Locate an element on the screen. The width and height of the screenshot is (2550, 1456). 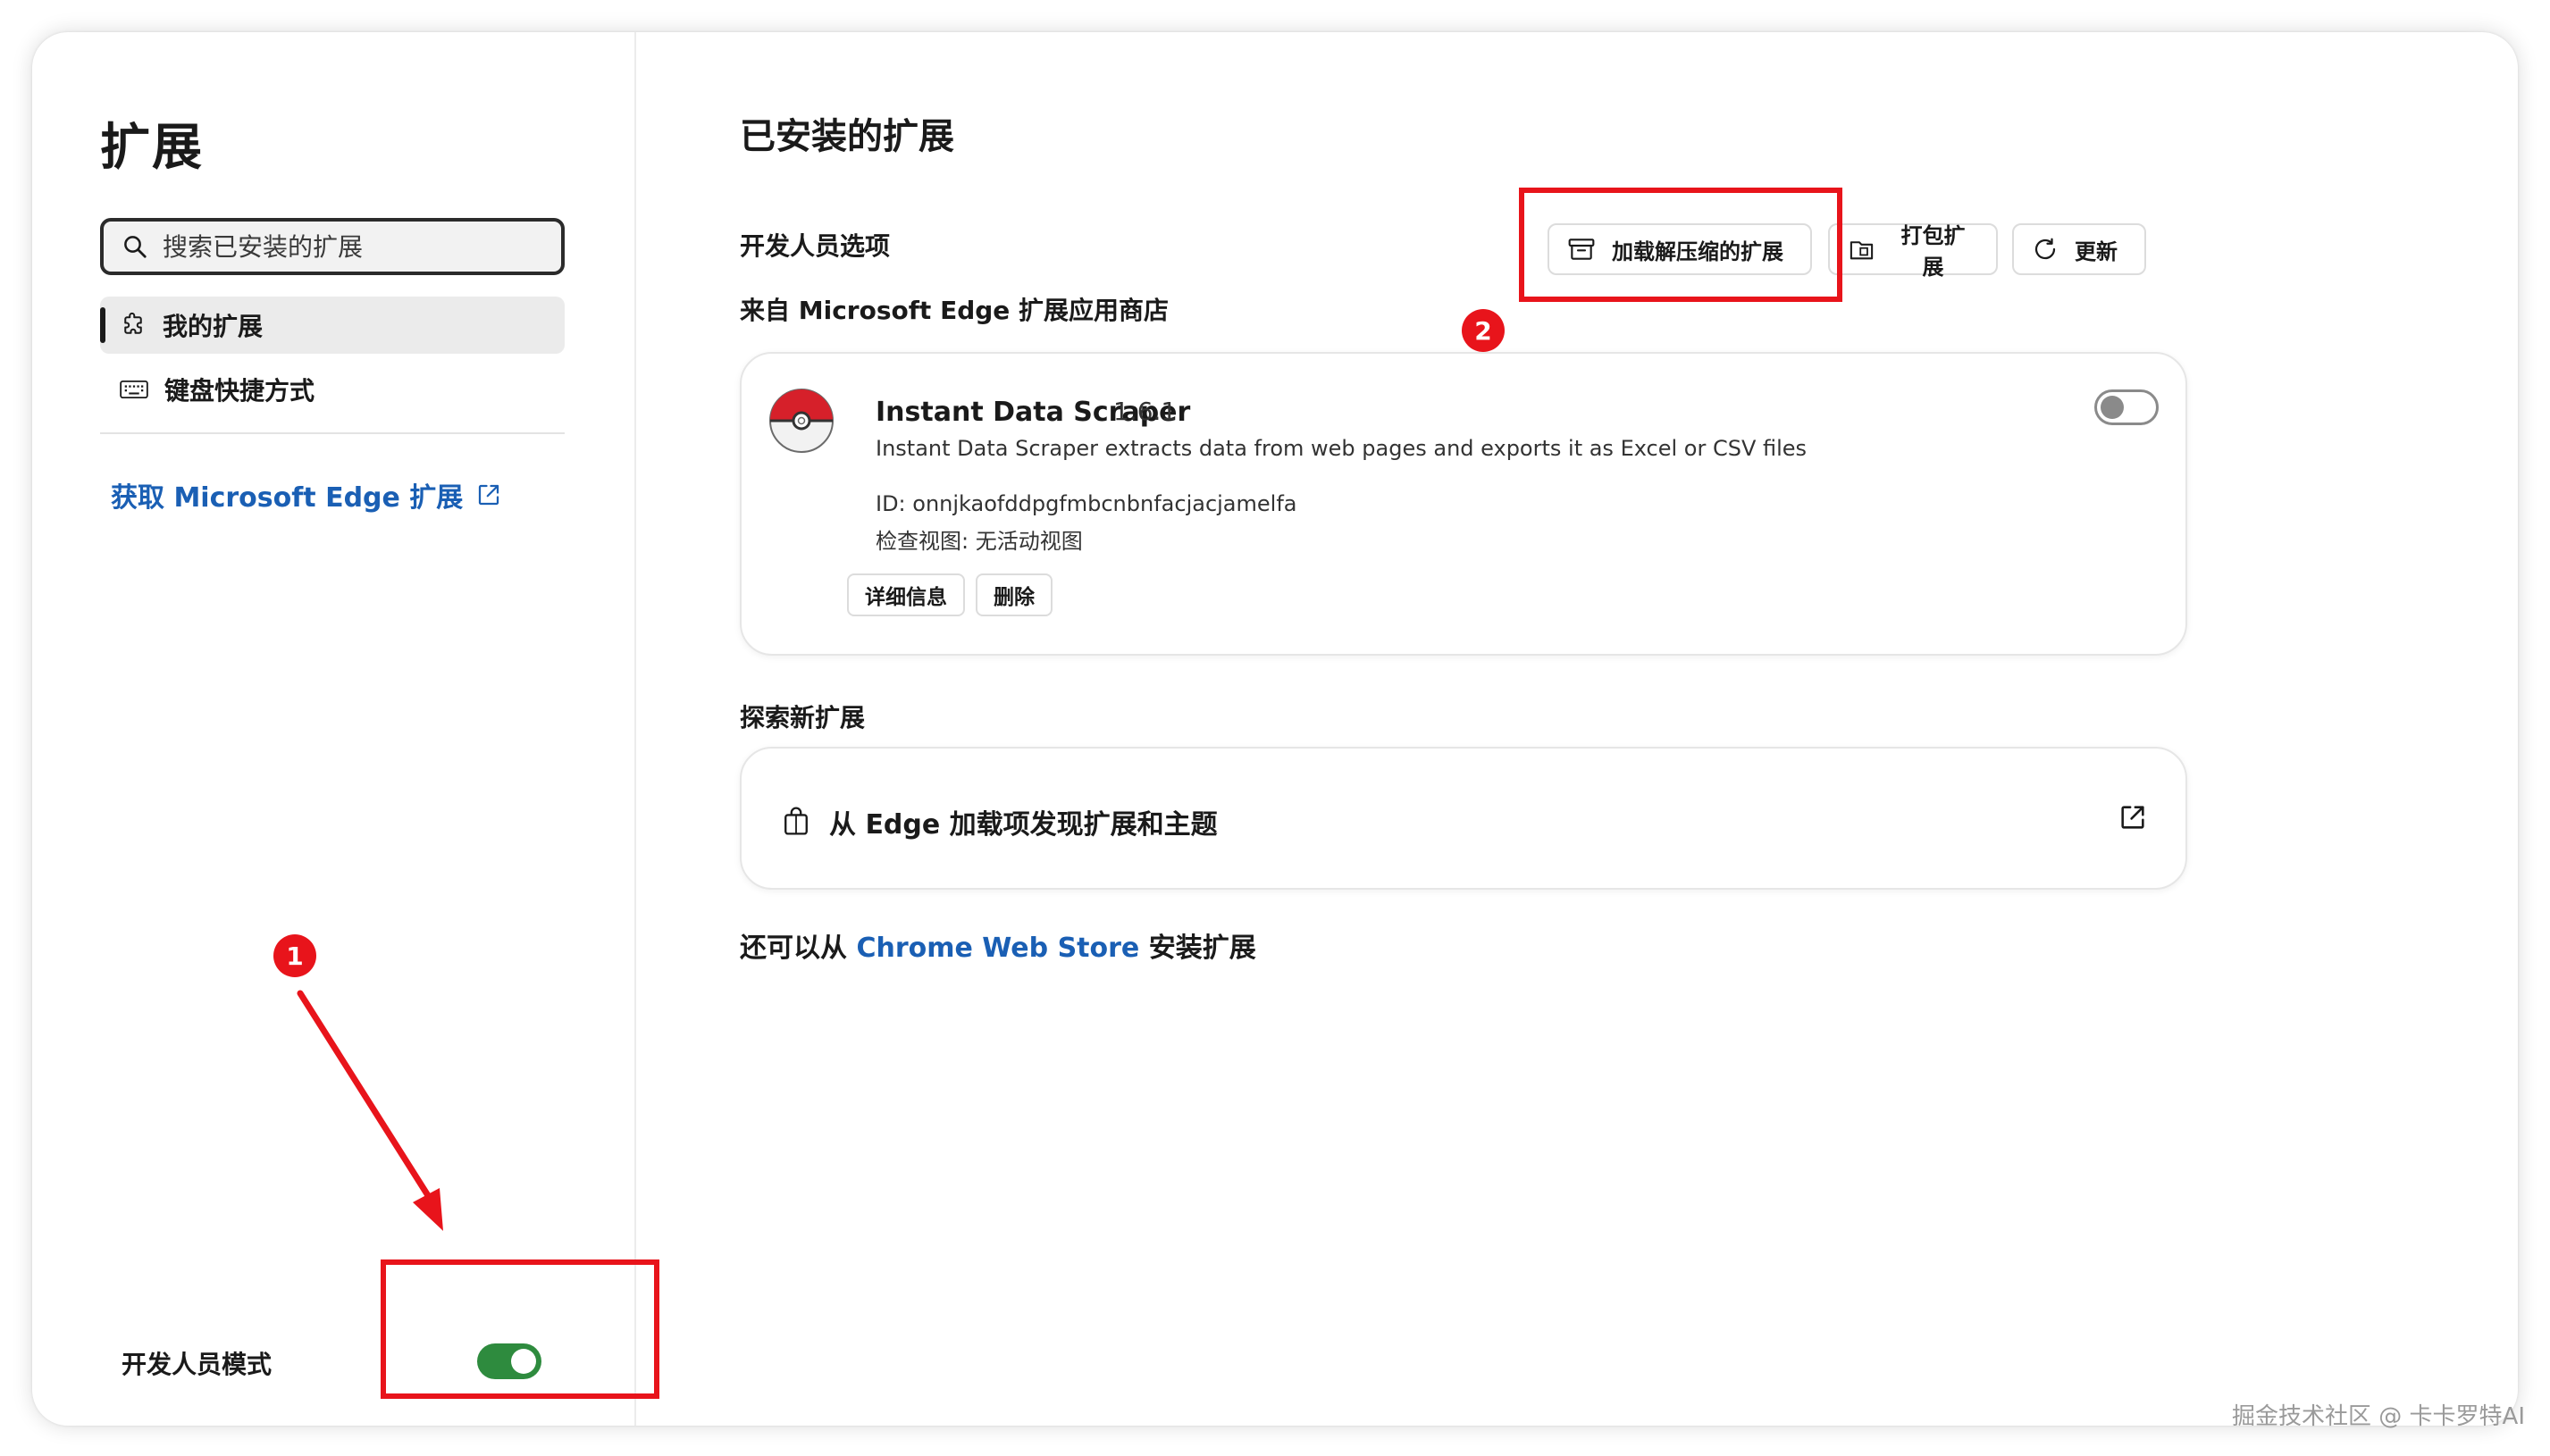
arrow-annotation is located at coordinates (370, 1110).